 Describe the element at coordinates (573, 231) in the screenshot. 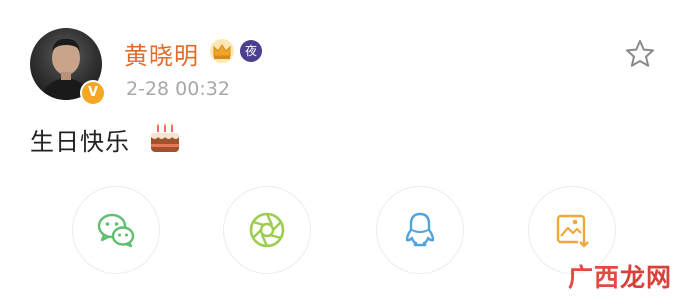

I see `save-image-icon` at that location.